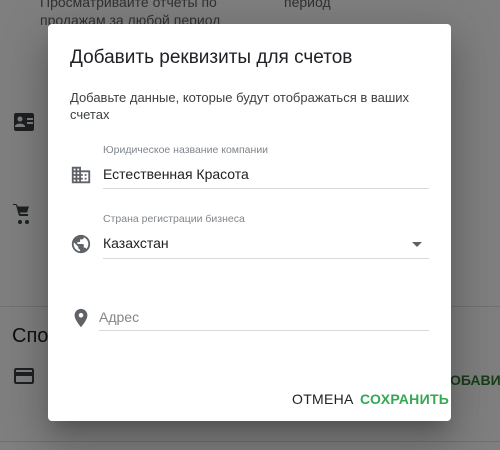  I want to click on save-button: СОХРАНИТЬ, so click(404, 399).